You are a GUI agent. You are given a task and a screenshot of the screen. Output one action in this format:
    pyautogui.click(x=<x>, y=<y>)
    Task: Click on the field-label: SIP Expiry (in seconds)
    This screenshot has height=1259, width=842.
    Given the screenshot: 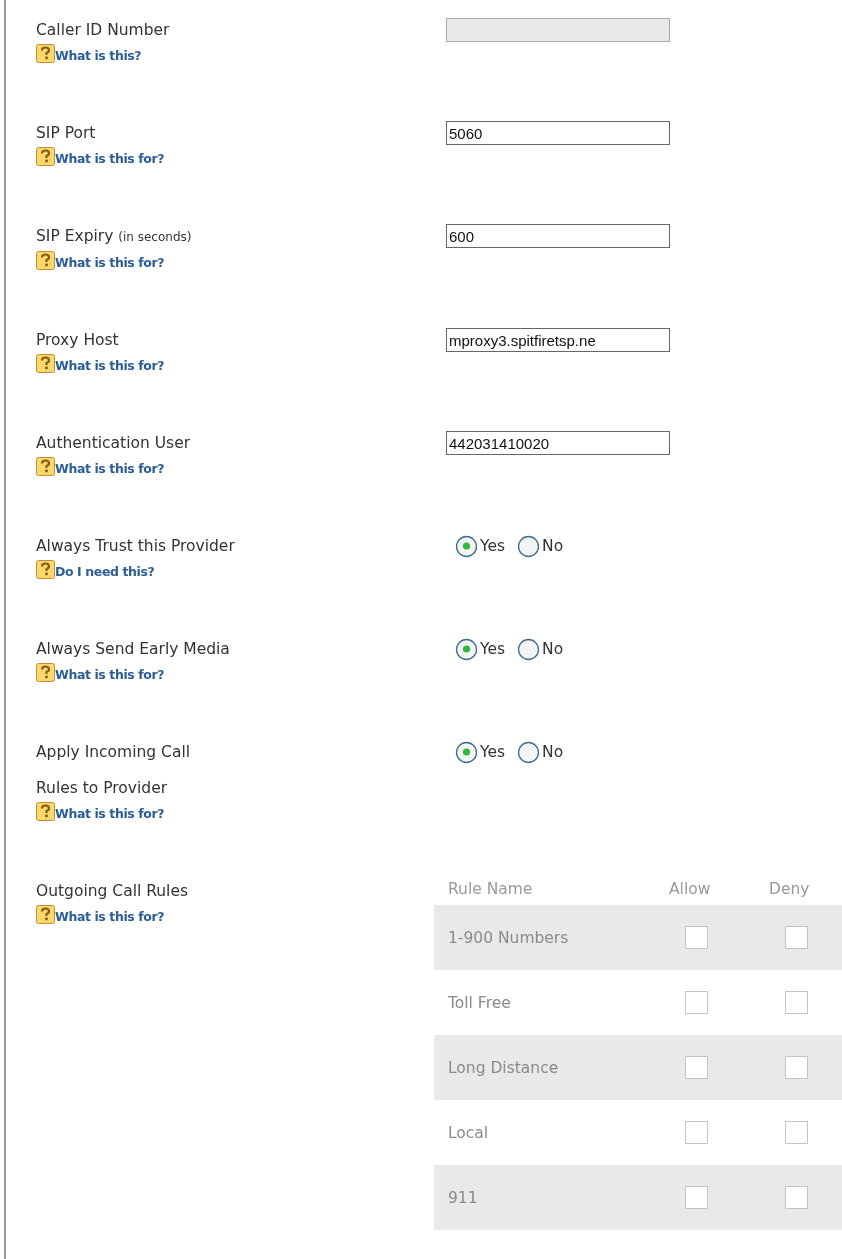 What is the action you would take?
    pyautogui.click(x=114, y=236)
    